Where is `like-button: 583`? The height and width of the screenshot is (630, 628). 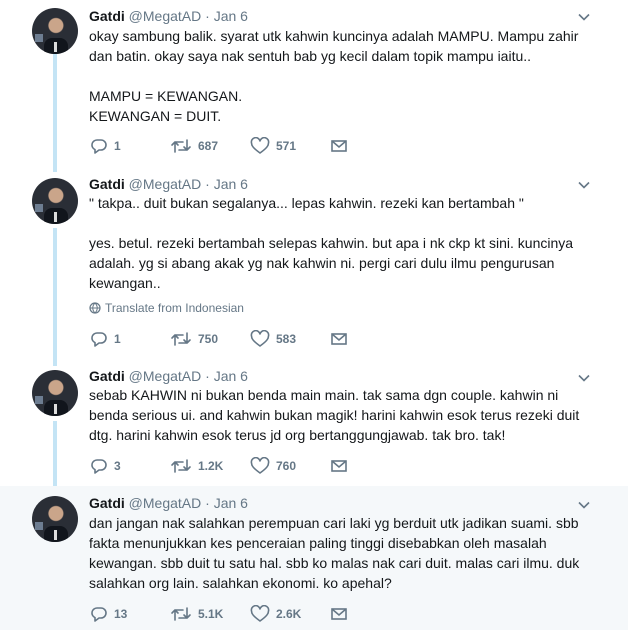
like-button: 583 is located at coordinates (273, 339).